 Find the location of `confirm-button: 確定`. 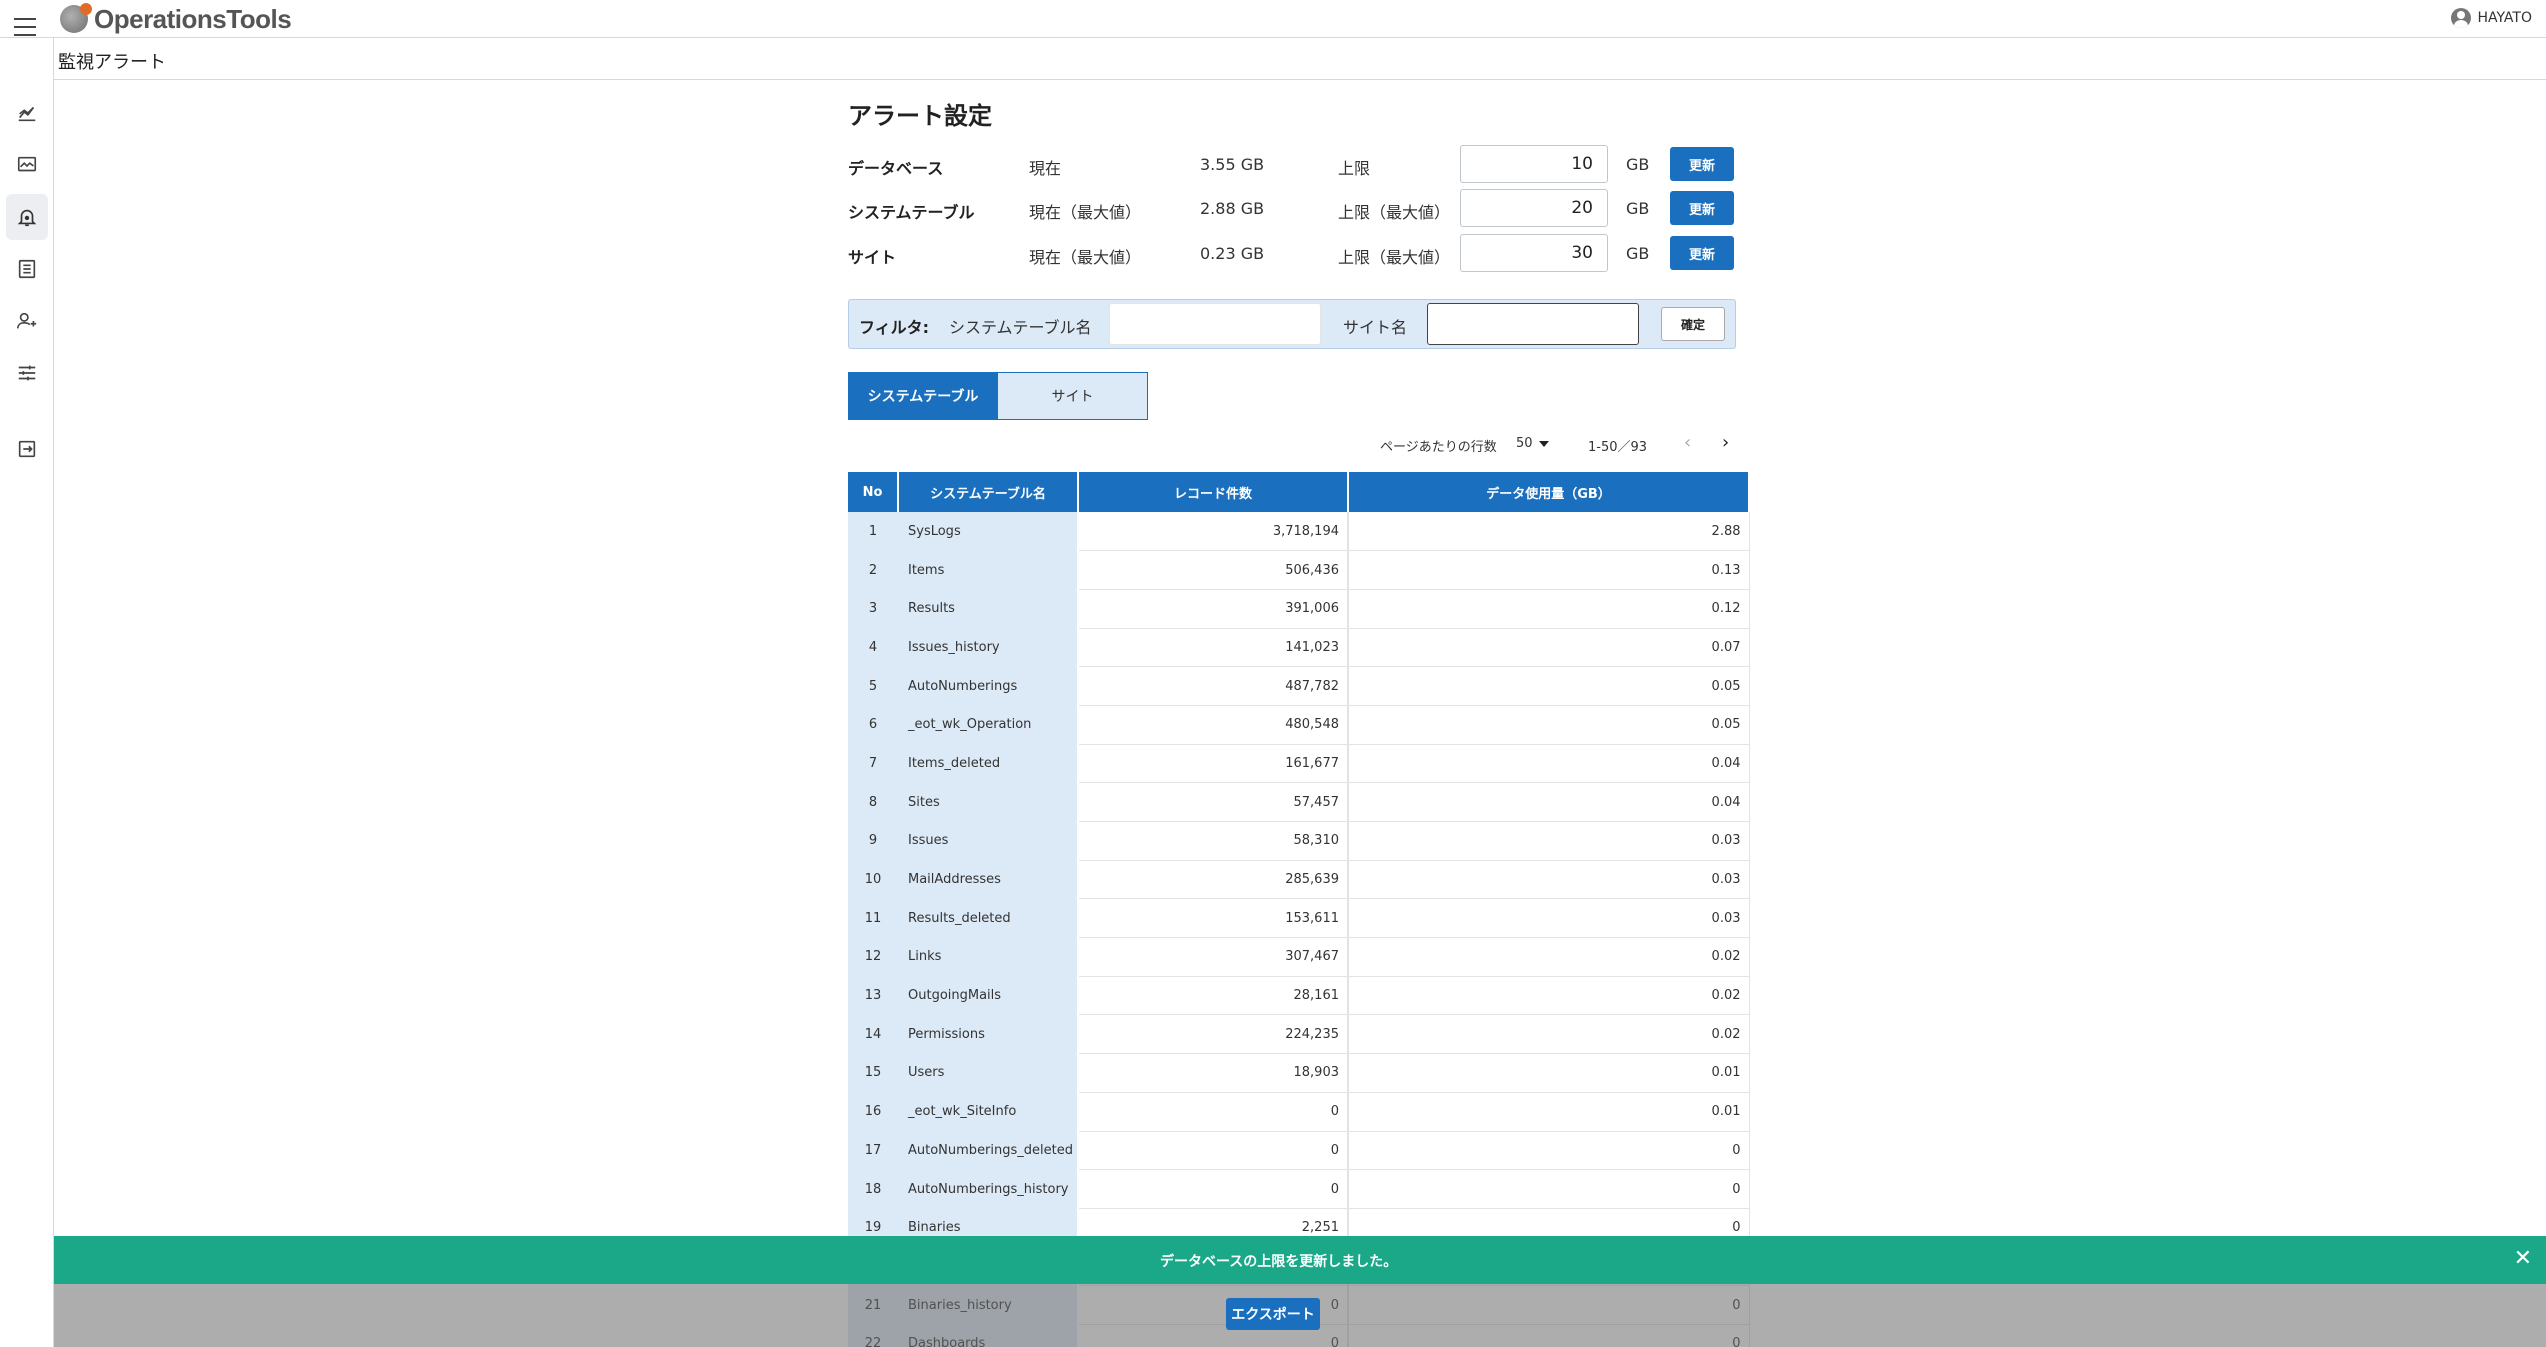

confirm-button: 確定 is located at coordinates (1693, 324).